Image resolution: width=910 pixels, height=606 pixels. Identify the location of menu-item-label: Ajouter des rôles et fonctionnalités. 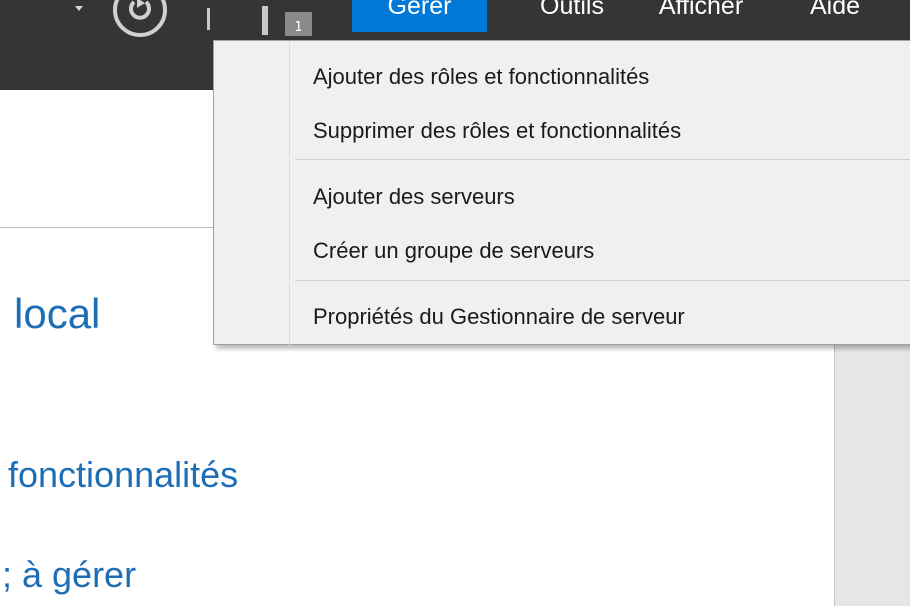
(481, 76).